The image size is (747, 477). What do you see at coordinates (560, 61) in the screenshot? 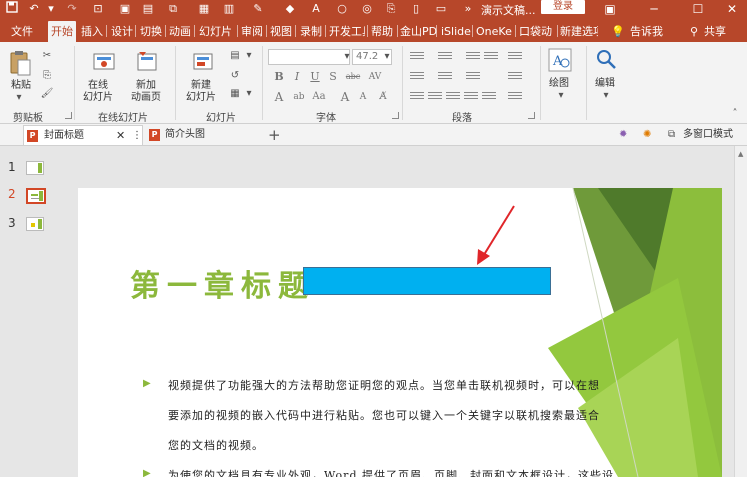
I see `drawing-icon: A` at bounding box center [560, 61].